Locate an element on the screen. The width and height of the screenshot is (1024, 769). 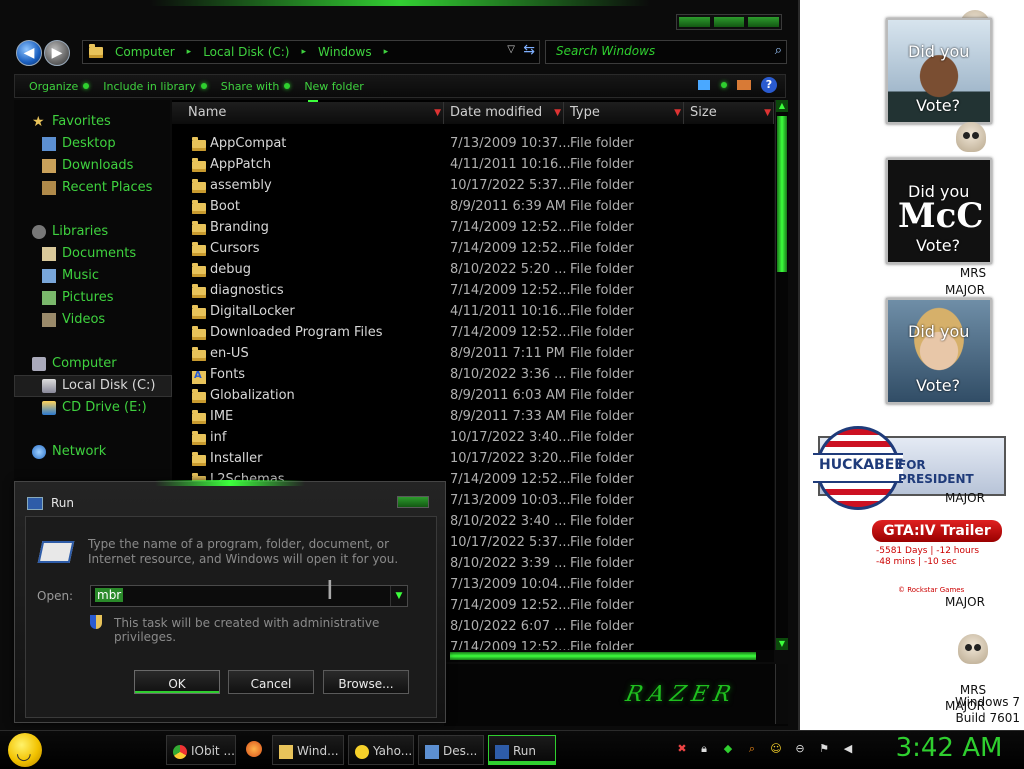
nav-desktop: Desktop is located at coordinates (79, 143).